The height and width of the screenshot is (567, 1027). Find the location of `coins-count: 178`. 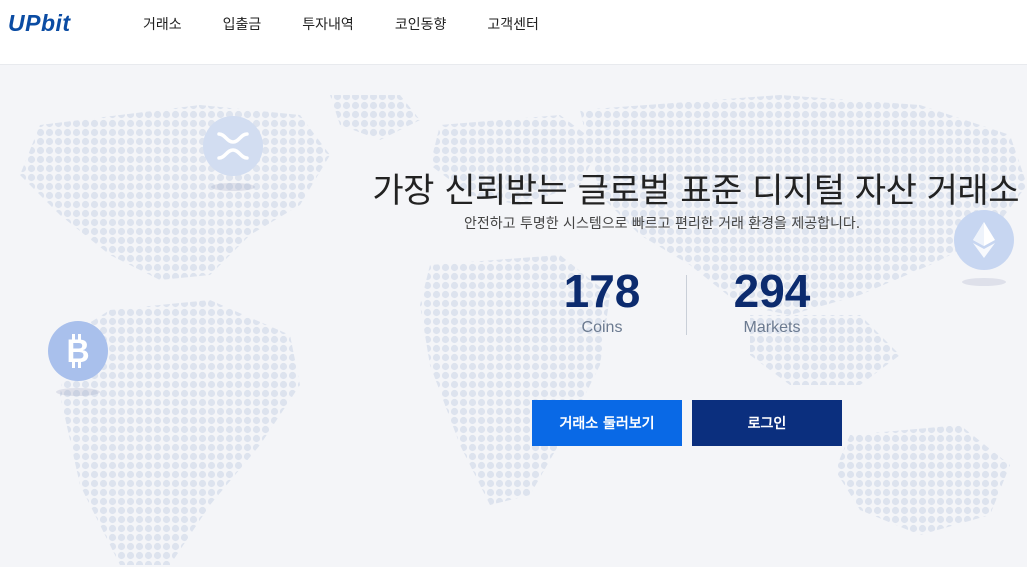

coins-count: 178 is located at coordinates (602, 291).